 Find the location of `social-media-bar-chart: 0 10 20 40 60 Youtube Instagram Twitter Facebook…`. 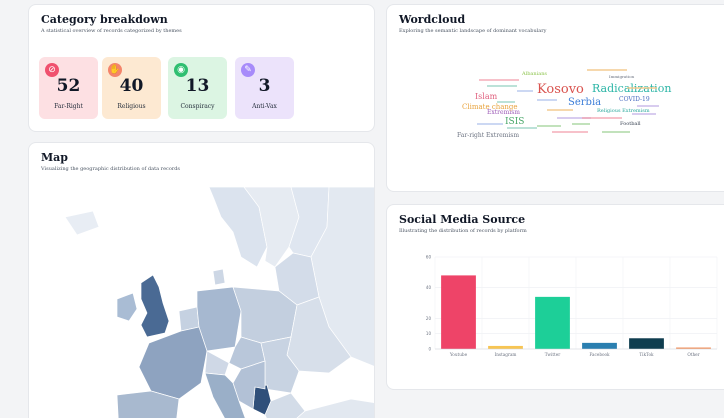

social-media-bar-chart: 0 10 20 40 60 Youtube Instagram Twitter Facebook… is located at coordinates (572, 306).